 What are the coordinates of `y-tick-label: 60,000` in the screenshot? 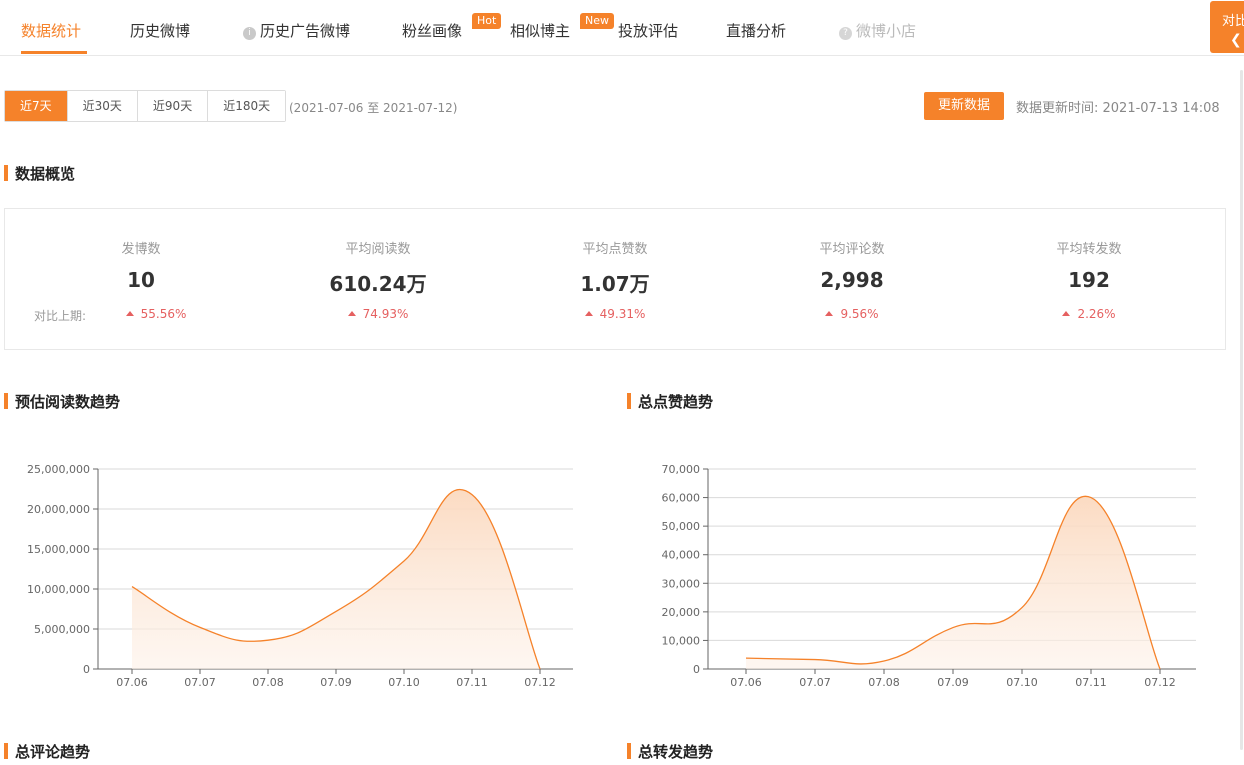 It's located at (681, 498).